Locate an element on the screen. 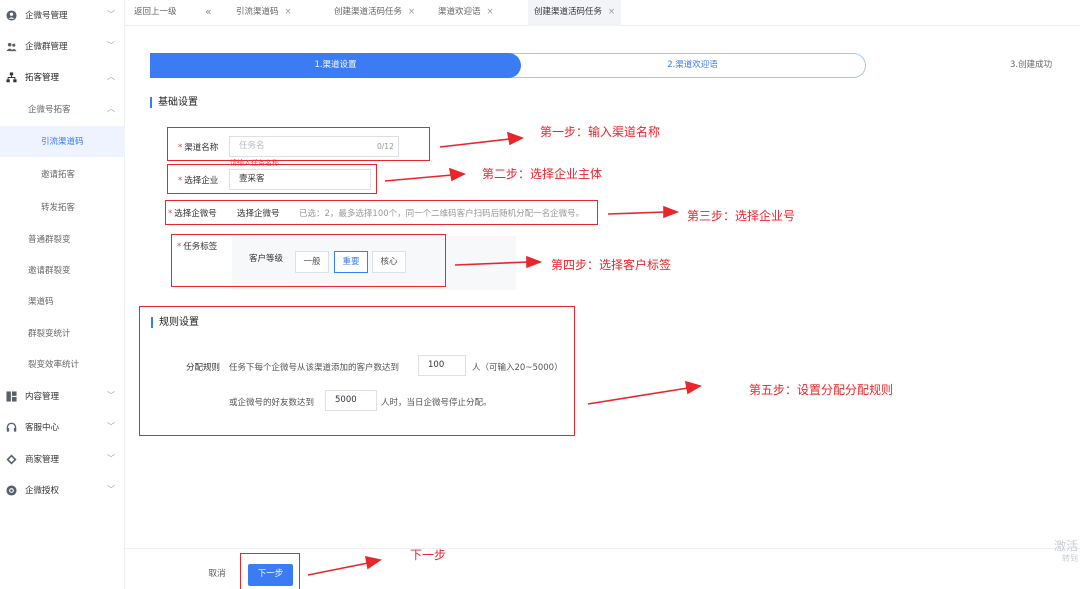 This screenshot has width=1080, height=589. section-title-basic: 基础设置 is located at coordinates (174, 102).